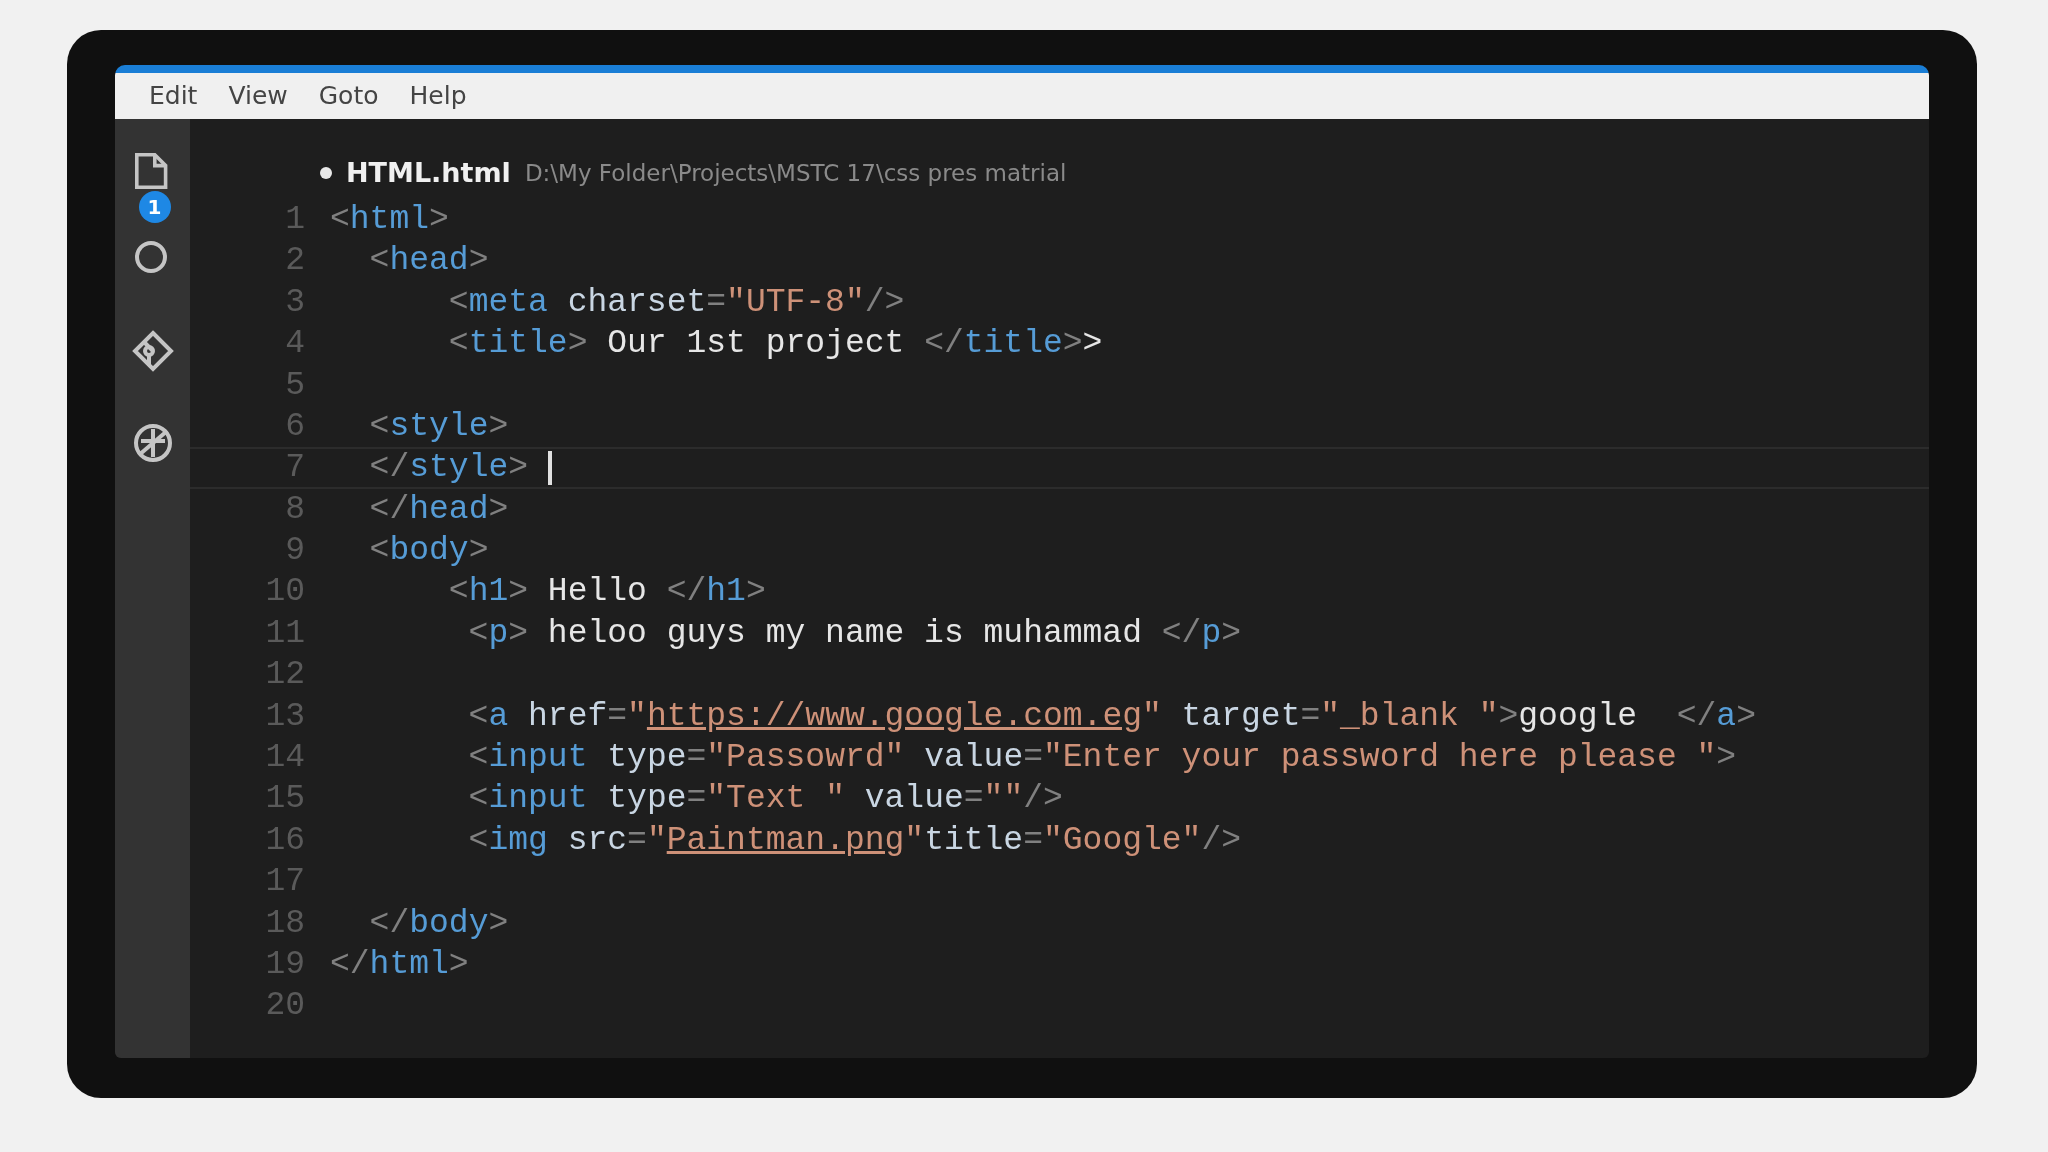 This screenshot has width=2048, height=1152. I want to click on code-line: <style>, so click(438, 426).